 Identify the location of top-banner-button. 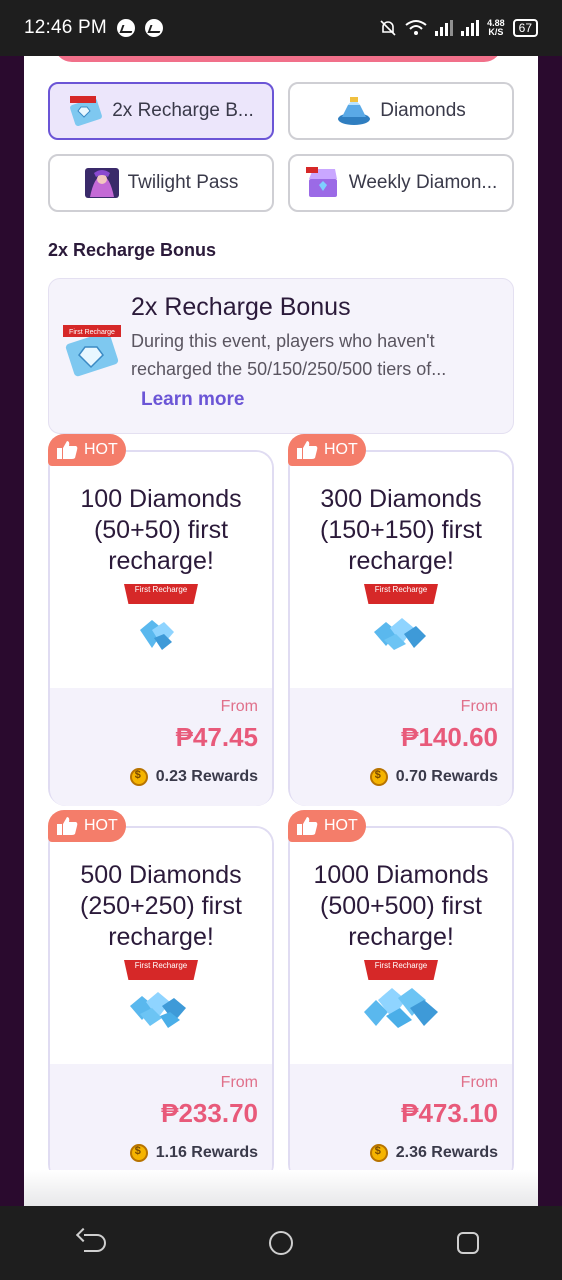
(278, 59).